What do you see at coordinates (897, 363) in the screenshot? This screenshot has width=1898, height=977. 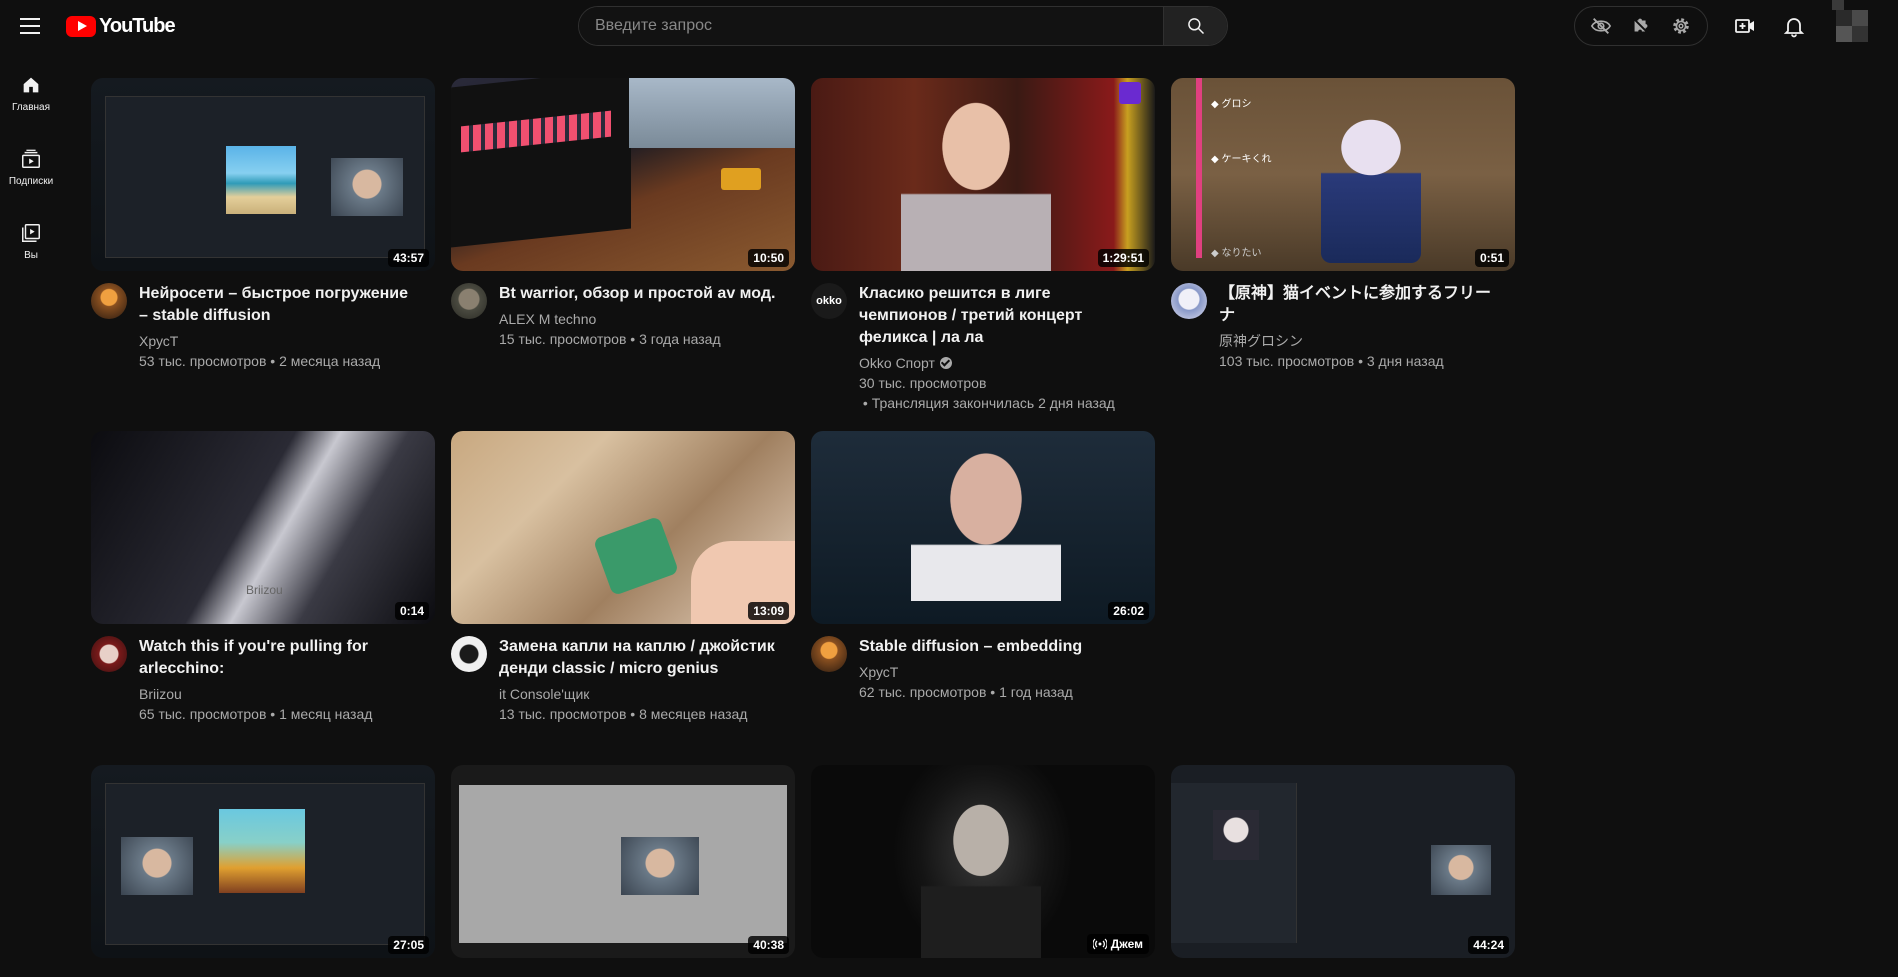 I see `channel-name-text: Okko Спорт` at bounding box center [897, 363].